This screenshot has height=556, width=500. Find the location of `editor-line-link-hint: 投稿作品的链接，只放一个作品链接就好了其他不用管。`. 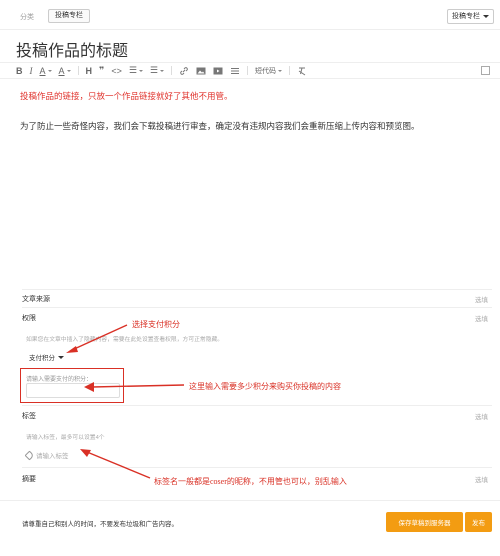

editor-line-link-hint: 投稿作品的链接，只放一个作品链接就好了其他不用管。 is located at coordinates (126, 96).